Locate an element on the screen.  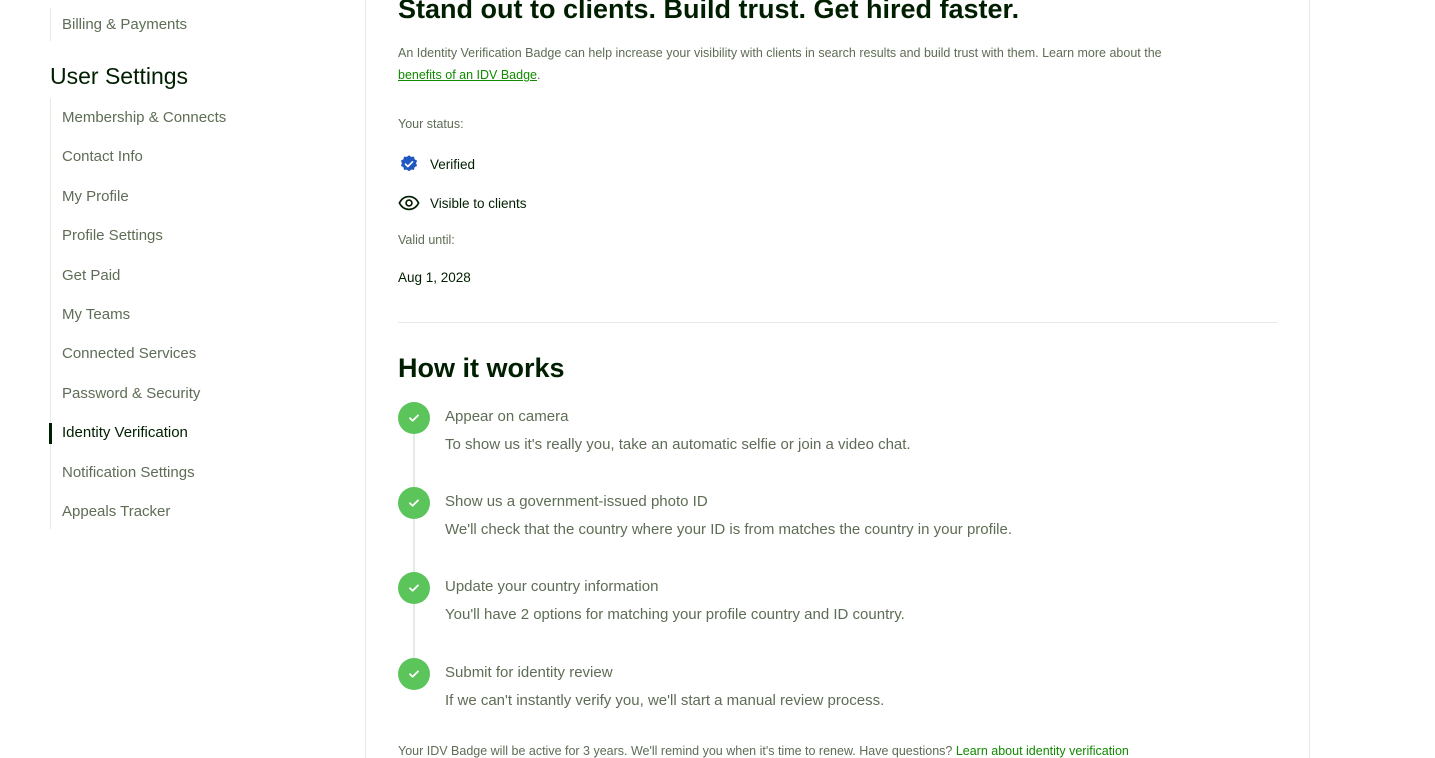
status-verified: Verified is located at coordinates (436, 164).